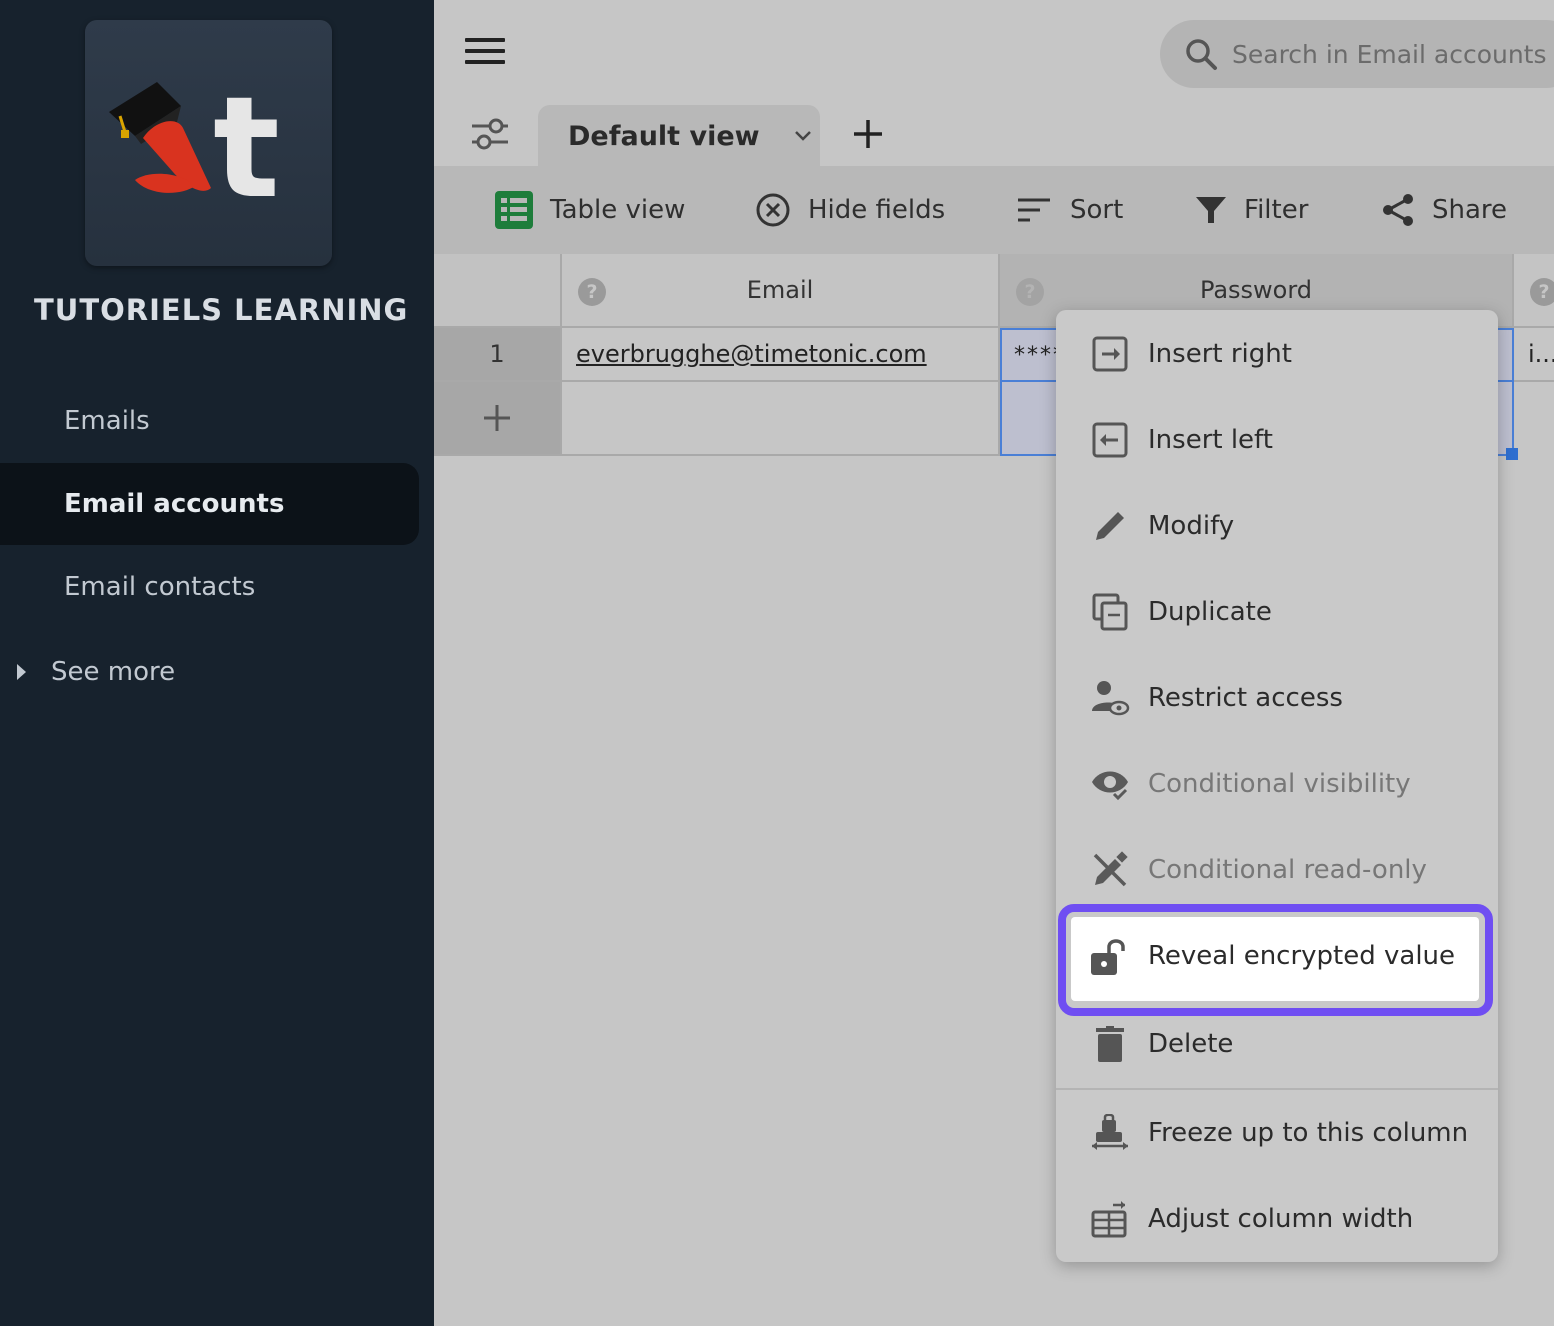 This screenshot has width=1554, height=1326. Describe the element at coordinates (1393, 54) in the screenshot. I see `search-placeholder: Search in Email accounts -` at that location.